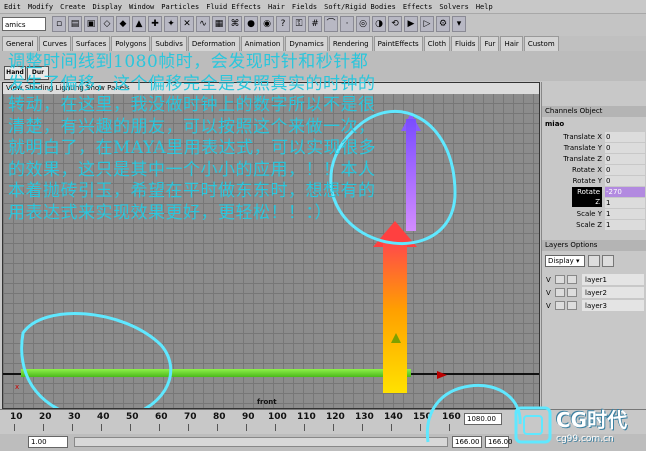 The width and height of the screenshot is (646, 451). Describe the element at coordinates (12, 7) in the screenshot. I see `menu-edit: Edit` at that location.